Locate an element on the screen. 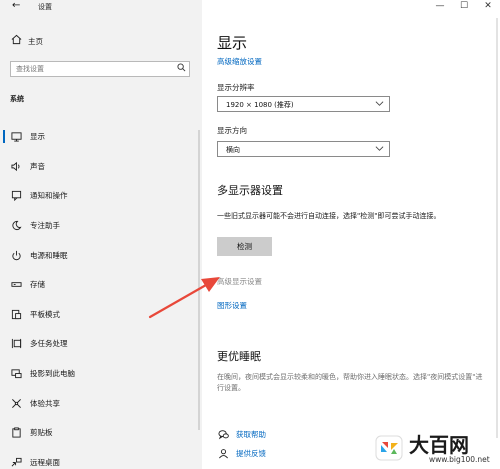  sidebar-item-project: 投影到此电脑 is located at coordinates (101, 374).